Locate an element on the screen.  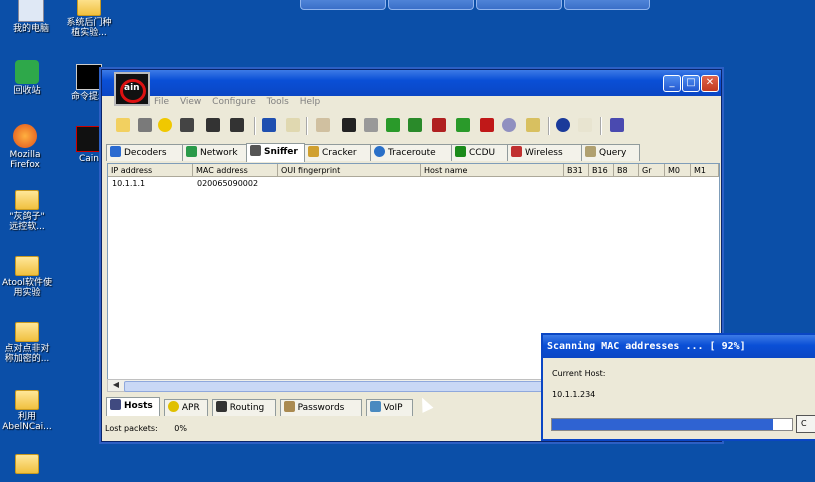
certificate-icon is located at coordinates (323, 125).